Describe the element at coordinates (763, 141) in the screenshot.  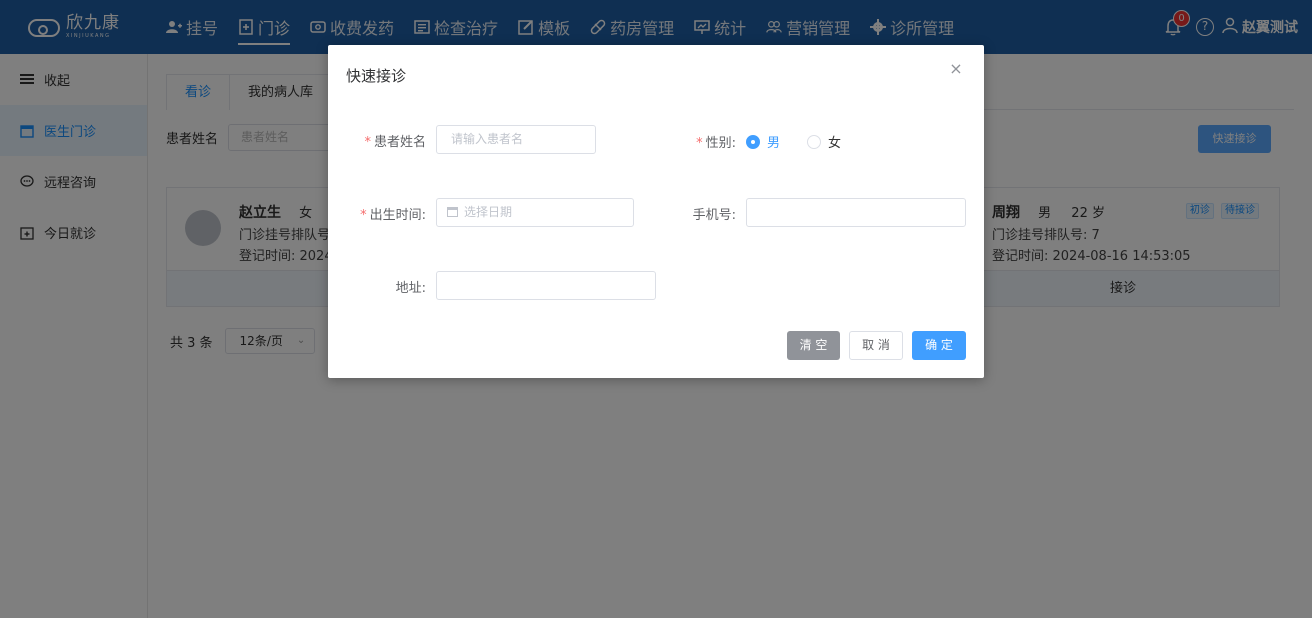
I see `gender-male-radio: 男` at that location.